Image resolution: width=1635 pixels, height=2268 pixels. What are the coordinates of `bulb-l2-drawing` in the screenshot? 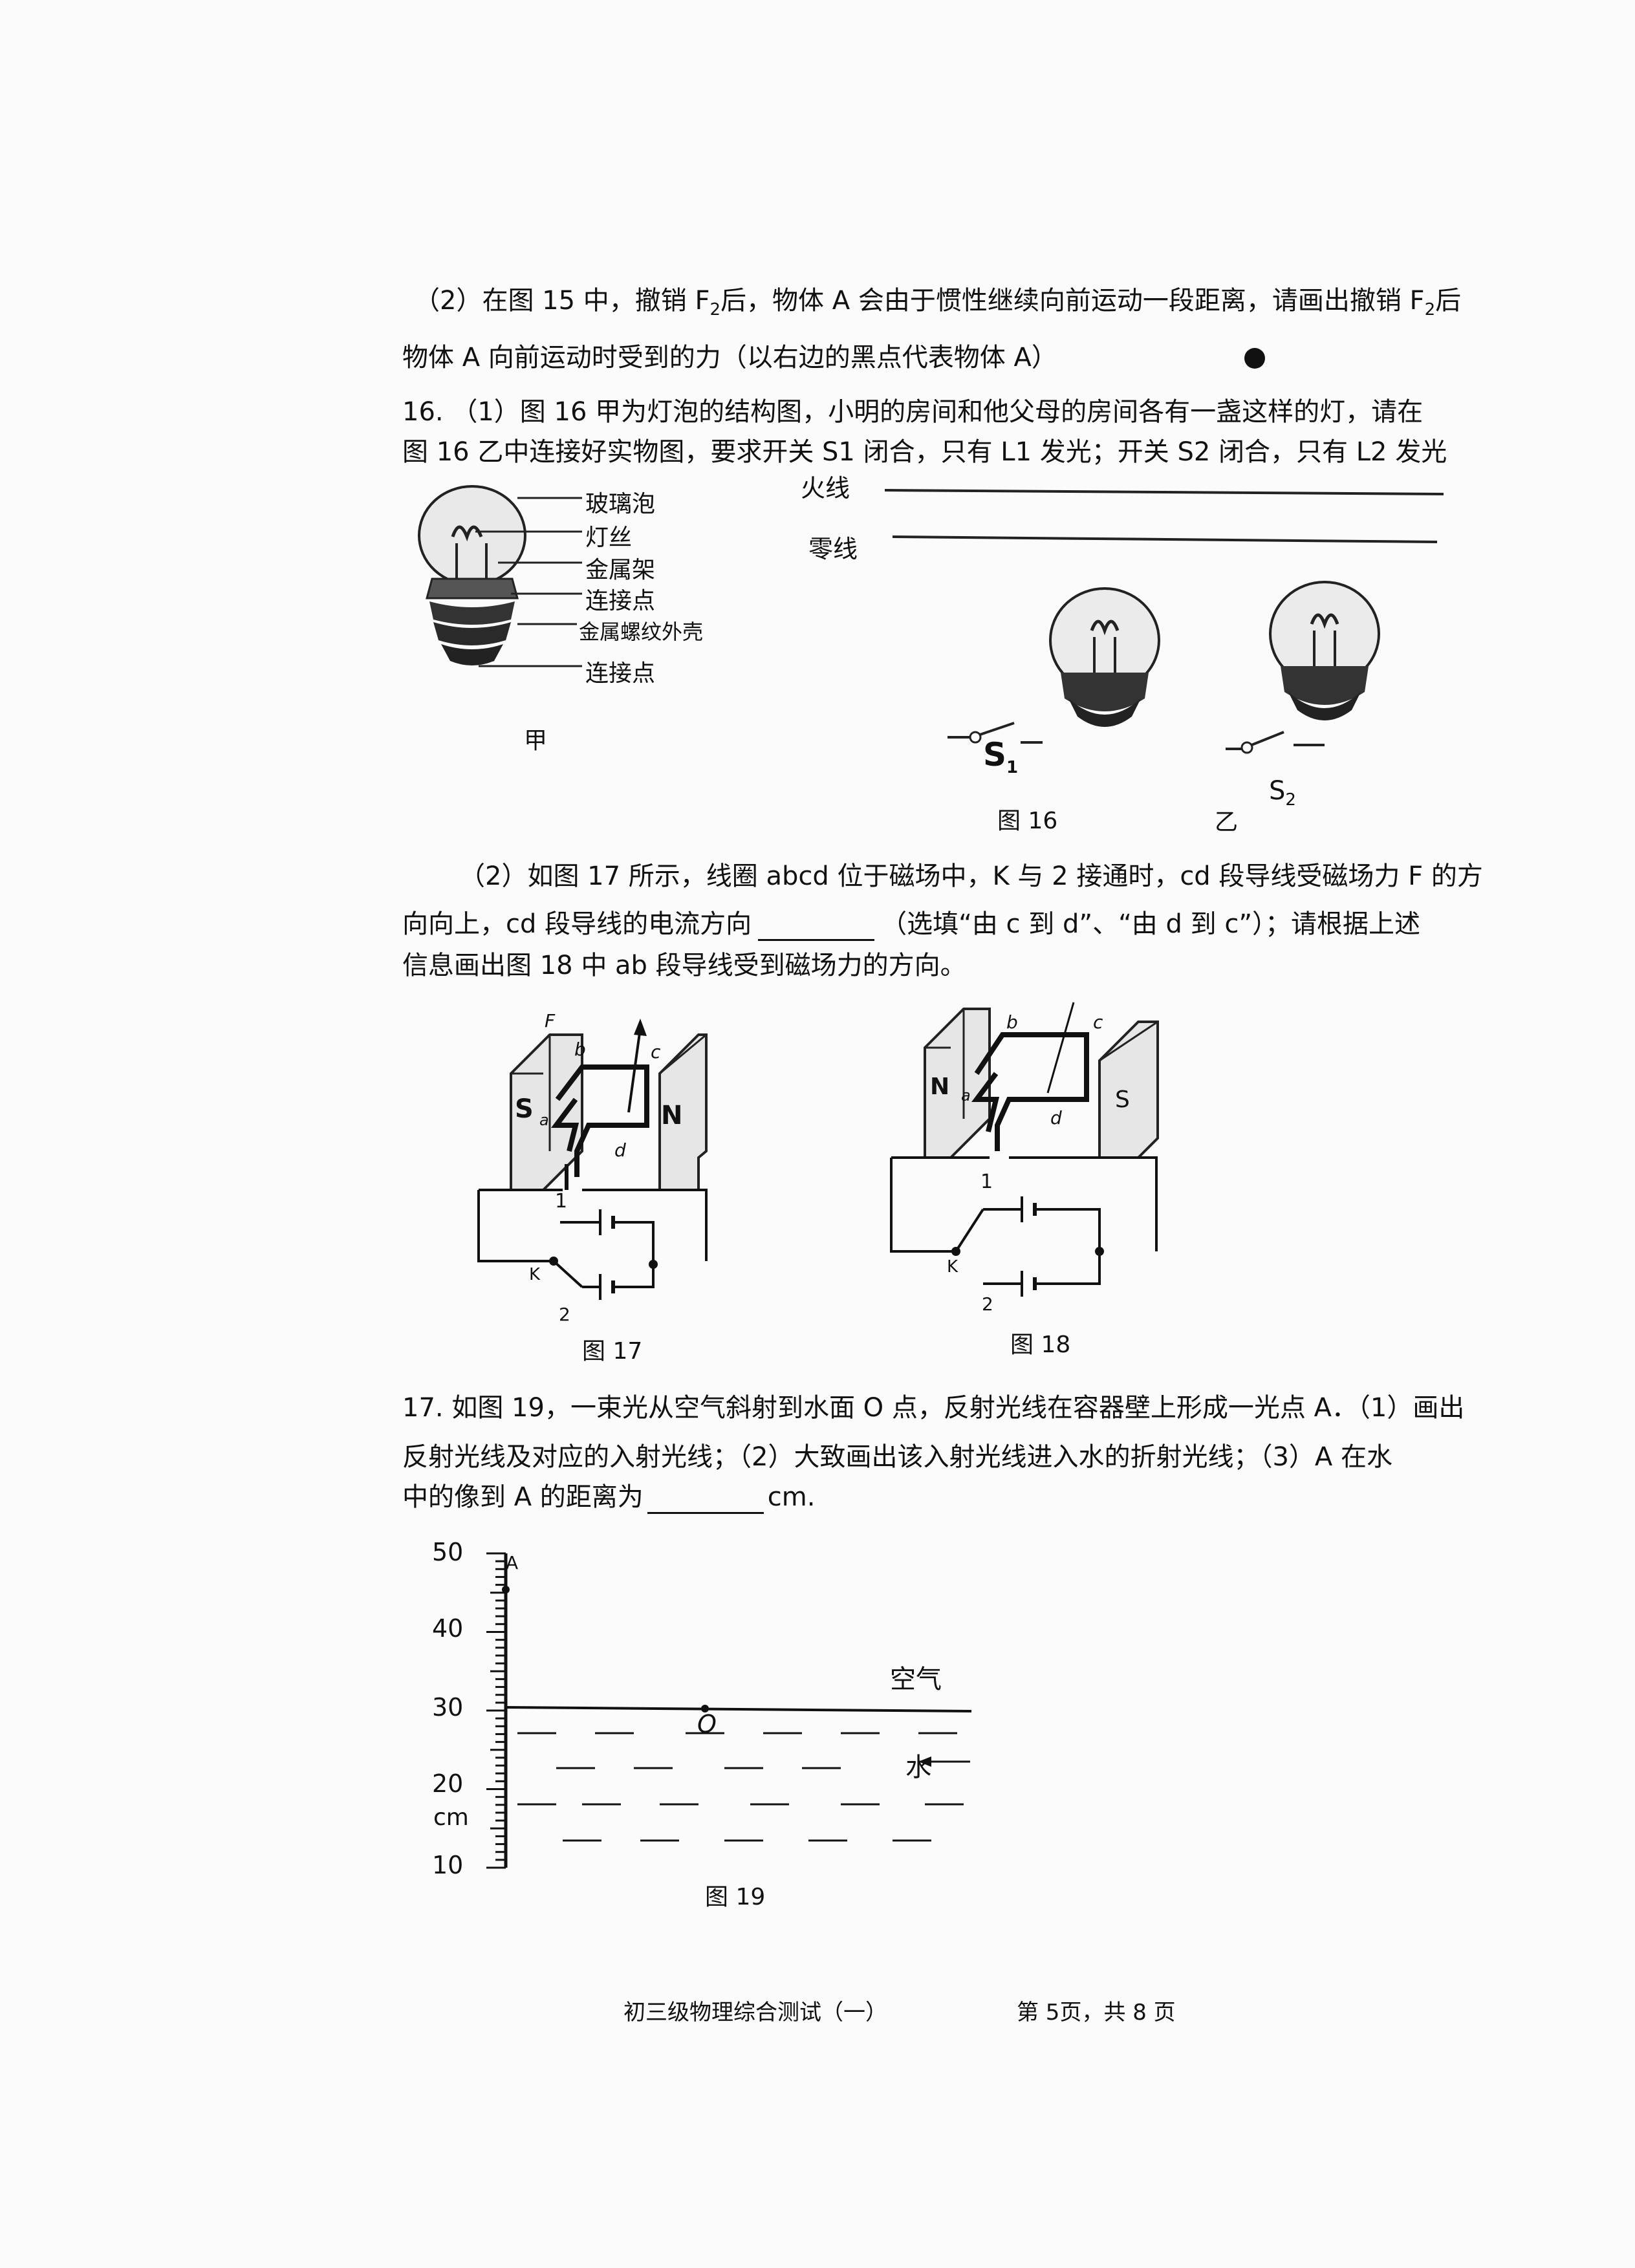 It's located at (1324, 650).